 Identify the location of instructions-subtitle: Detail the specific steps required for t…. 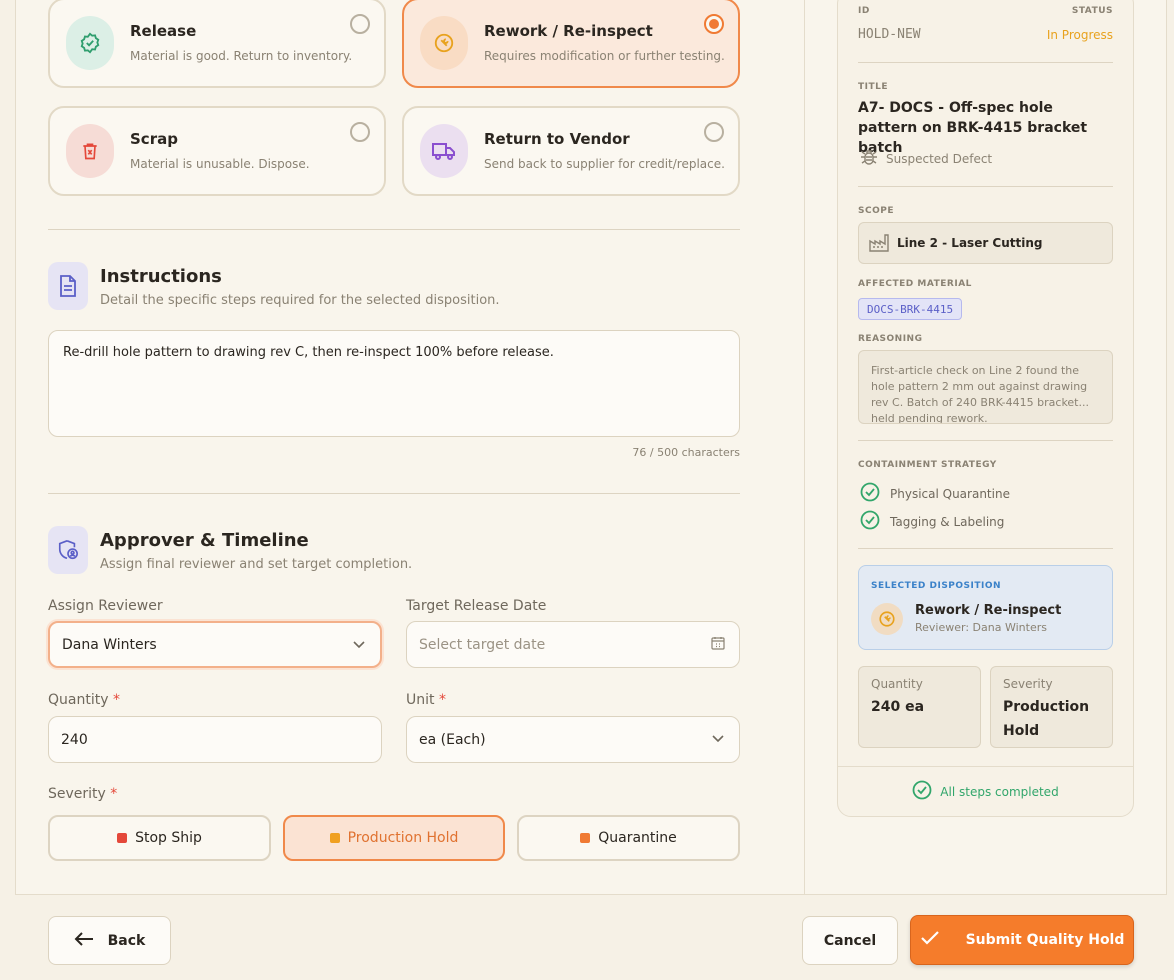
(300, 300).